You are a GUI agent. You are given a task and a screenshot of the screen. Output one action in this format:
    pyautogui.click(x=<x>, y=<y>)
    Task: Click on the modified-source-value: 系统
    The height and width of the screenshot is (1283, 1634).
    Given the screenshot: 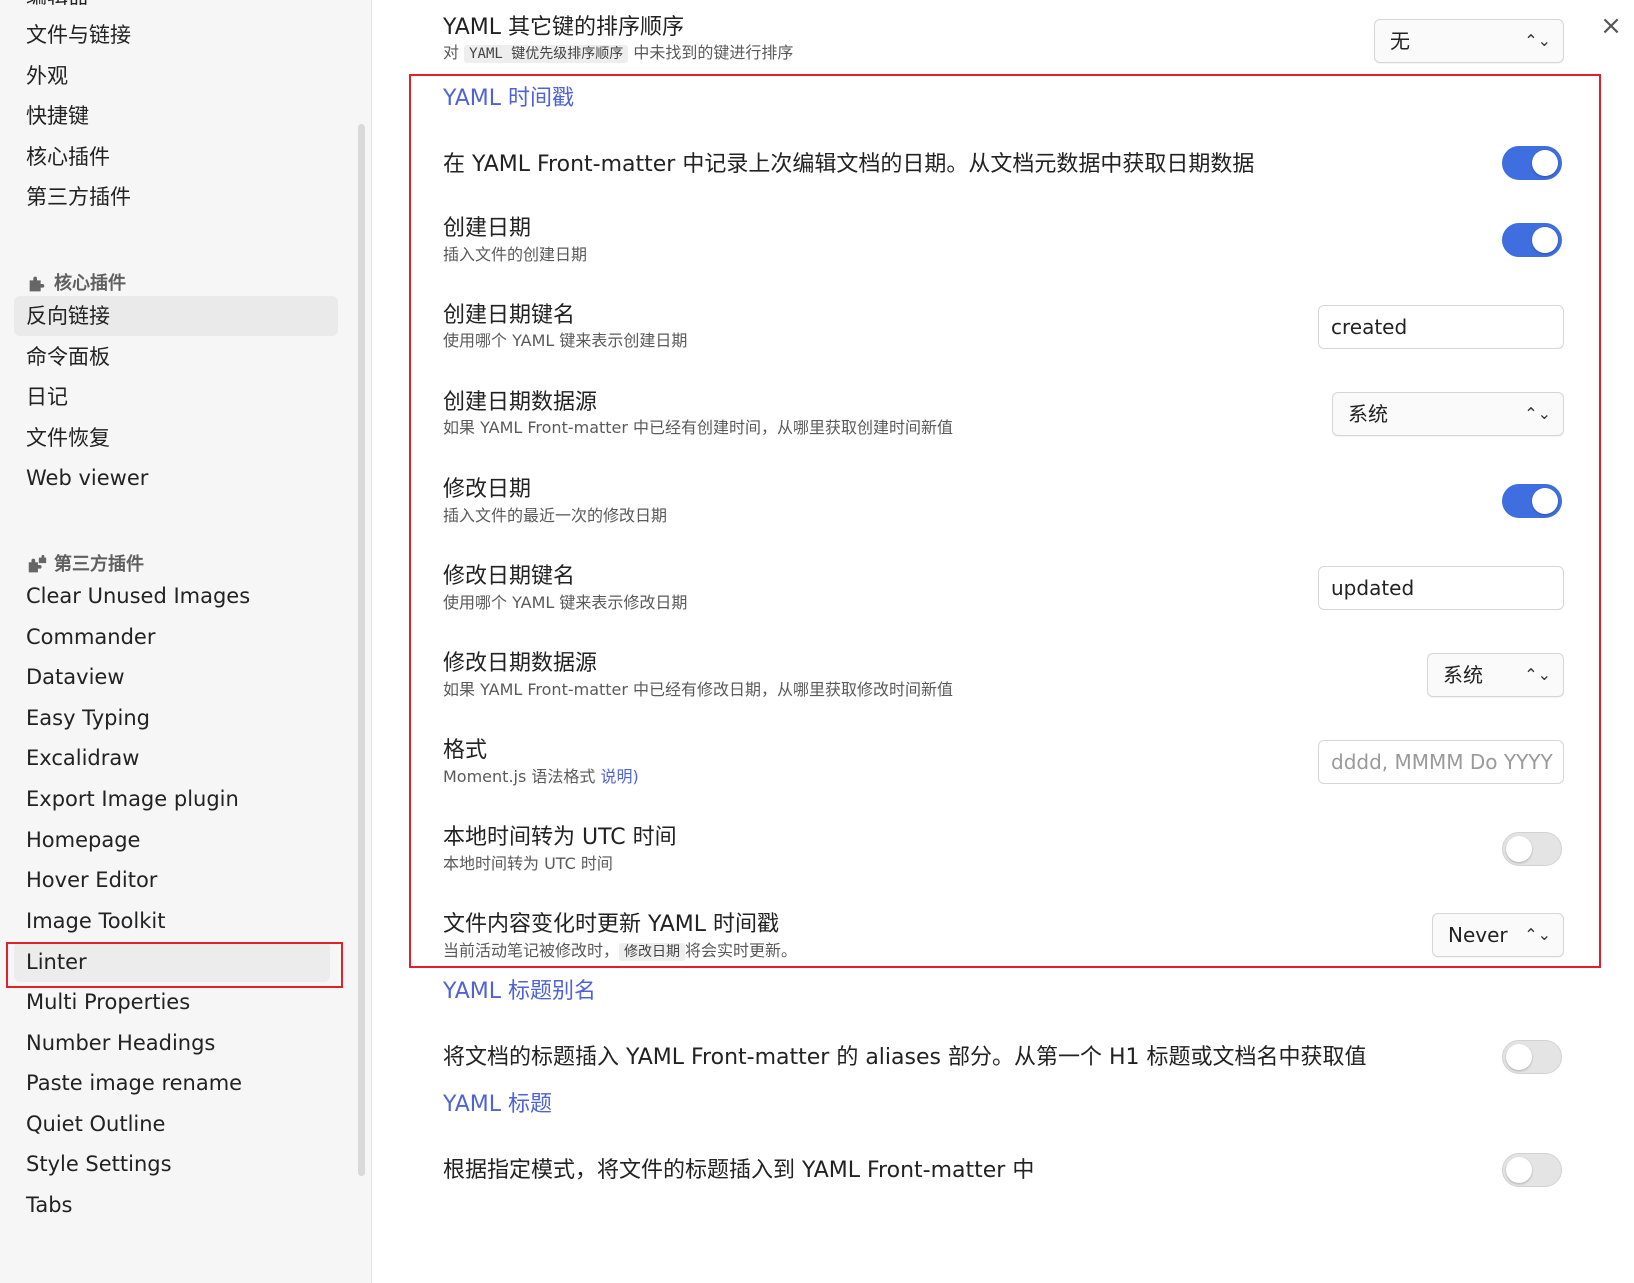 What is the action you would take?
    pyautogui.click(x=1463, y=675)
    